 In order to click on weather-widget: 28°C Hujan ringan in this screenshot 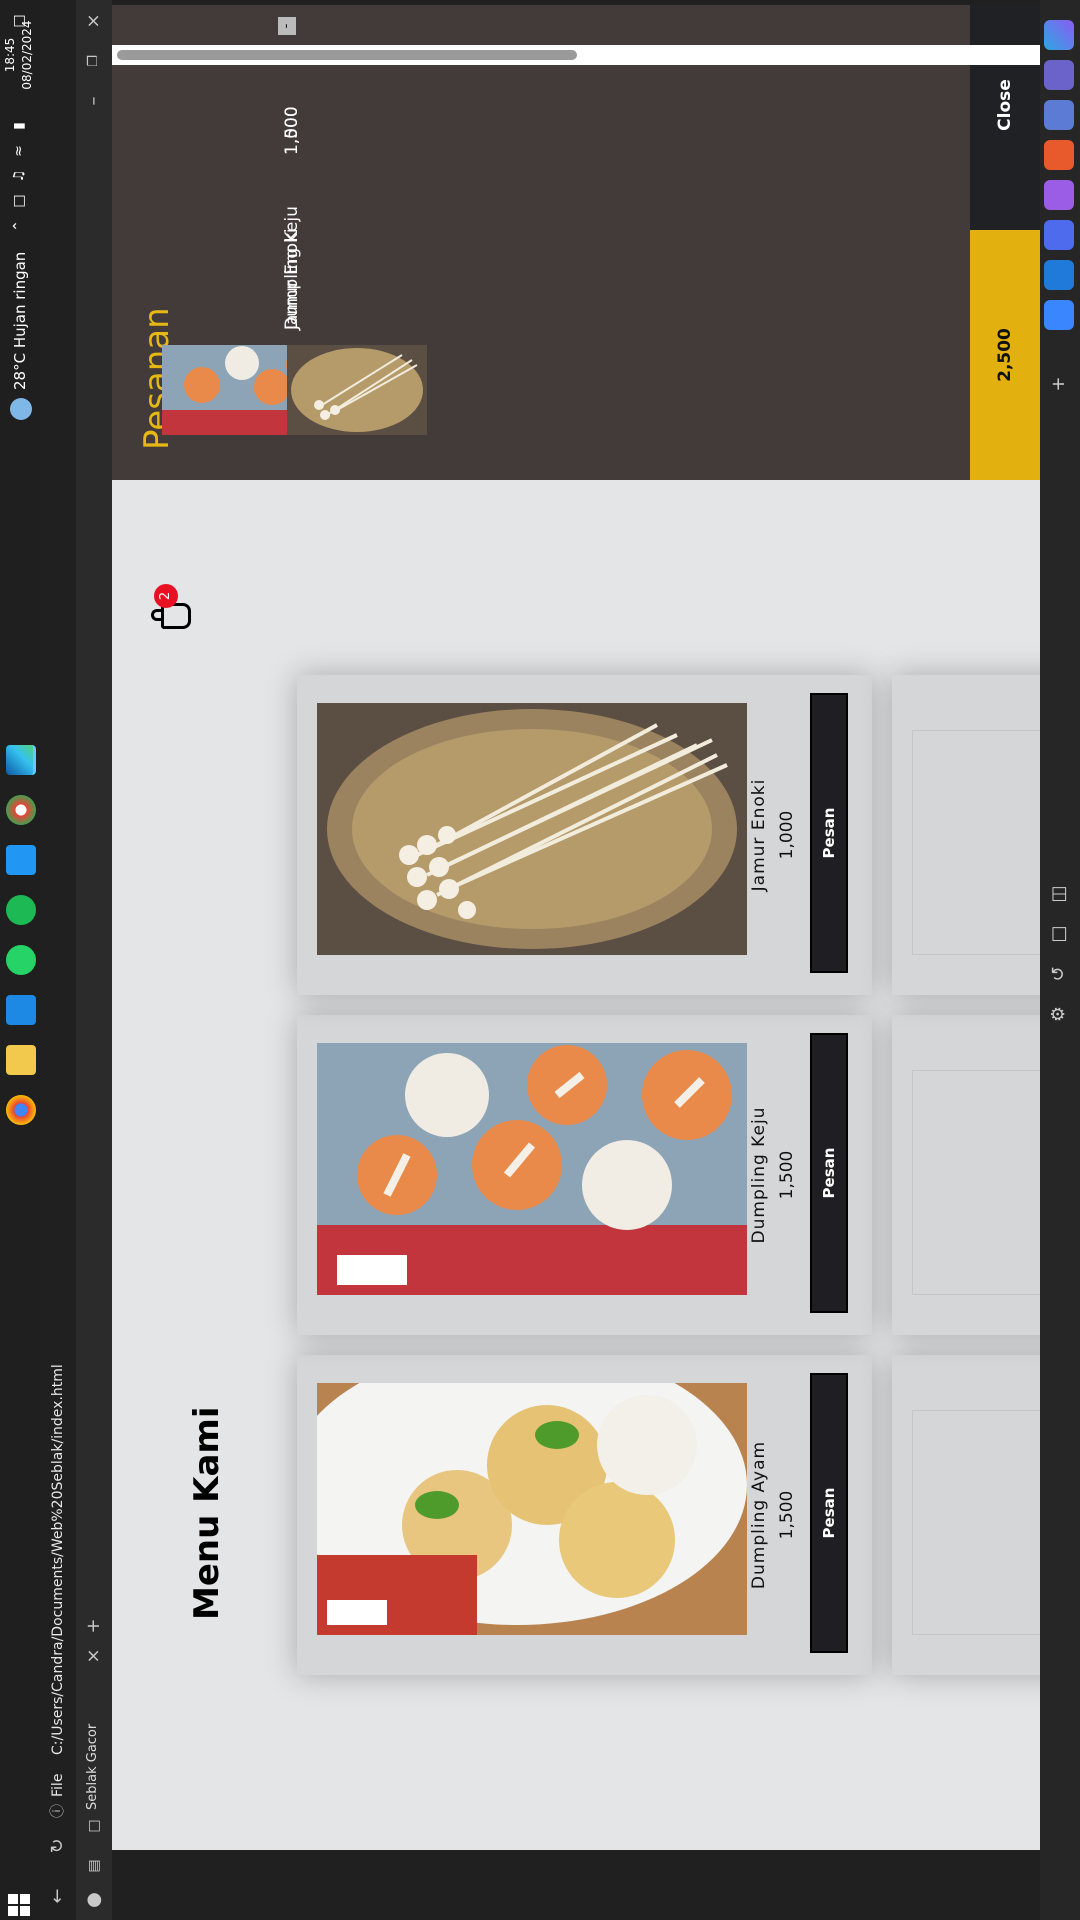, I will do `click(20, 300)`.